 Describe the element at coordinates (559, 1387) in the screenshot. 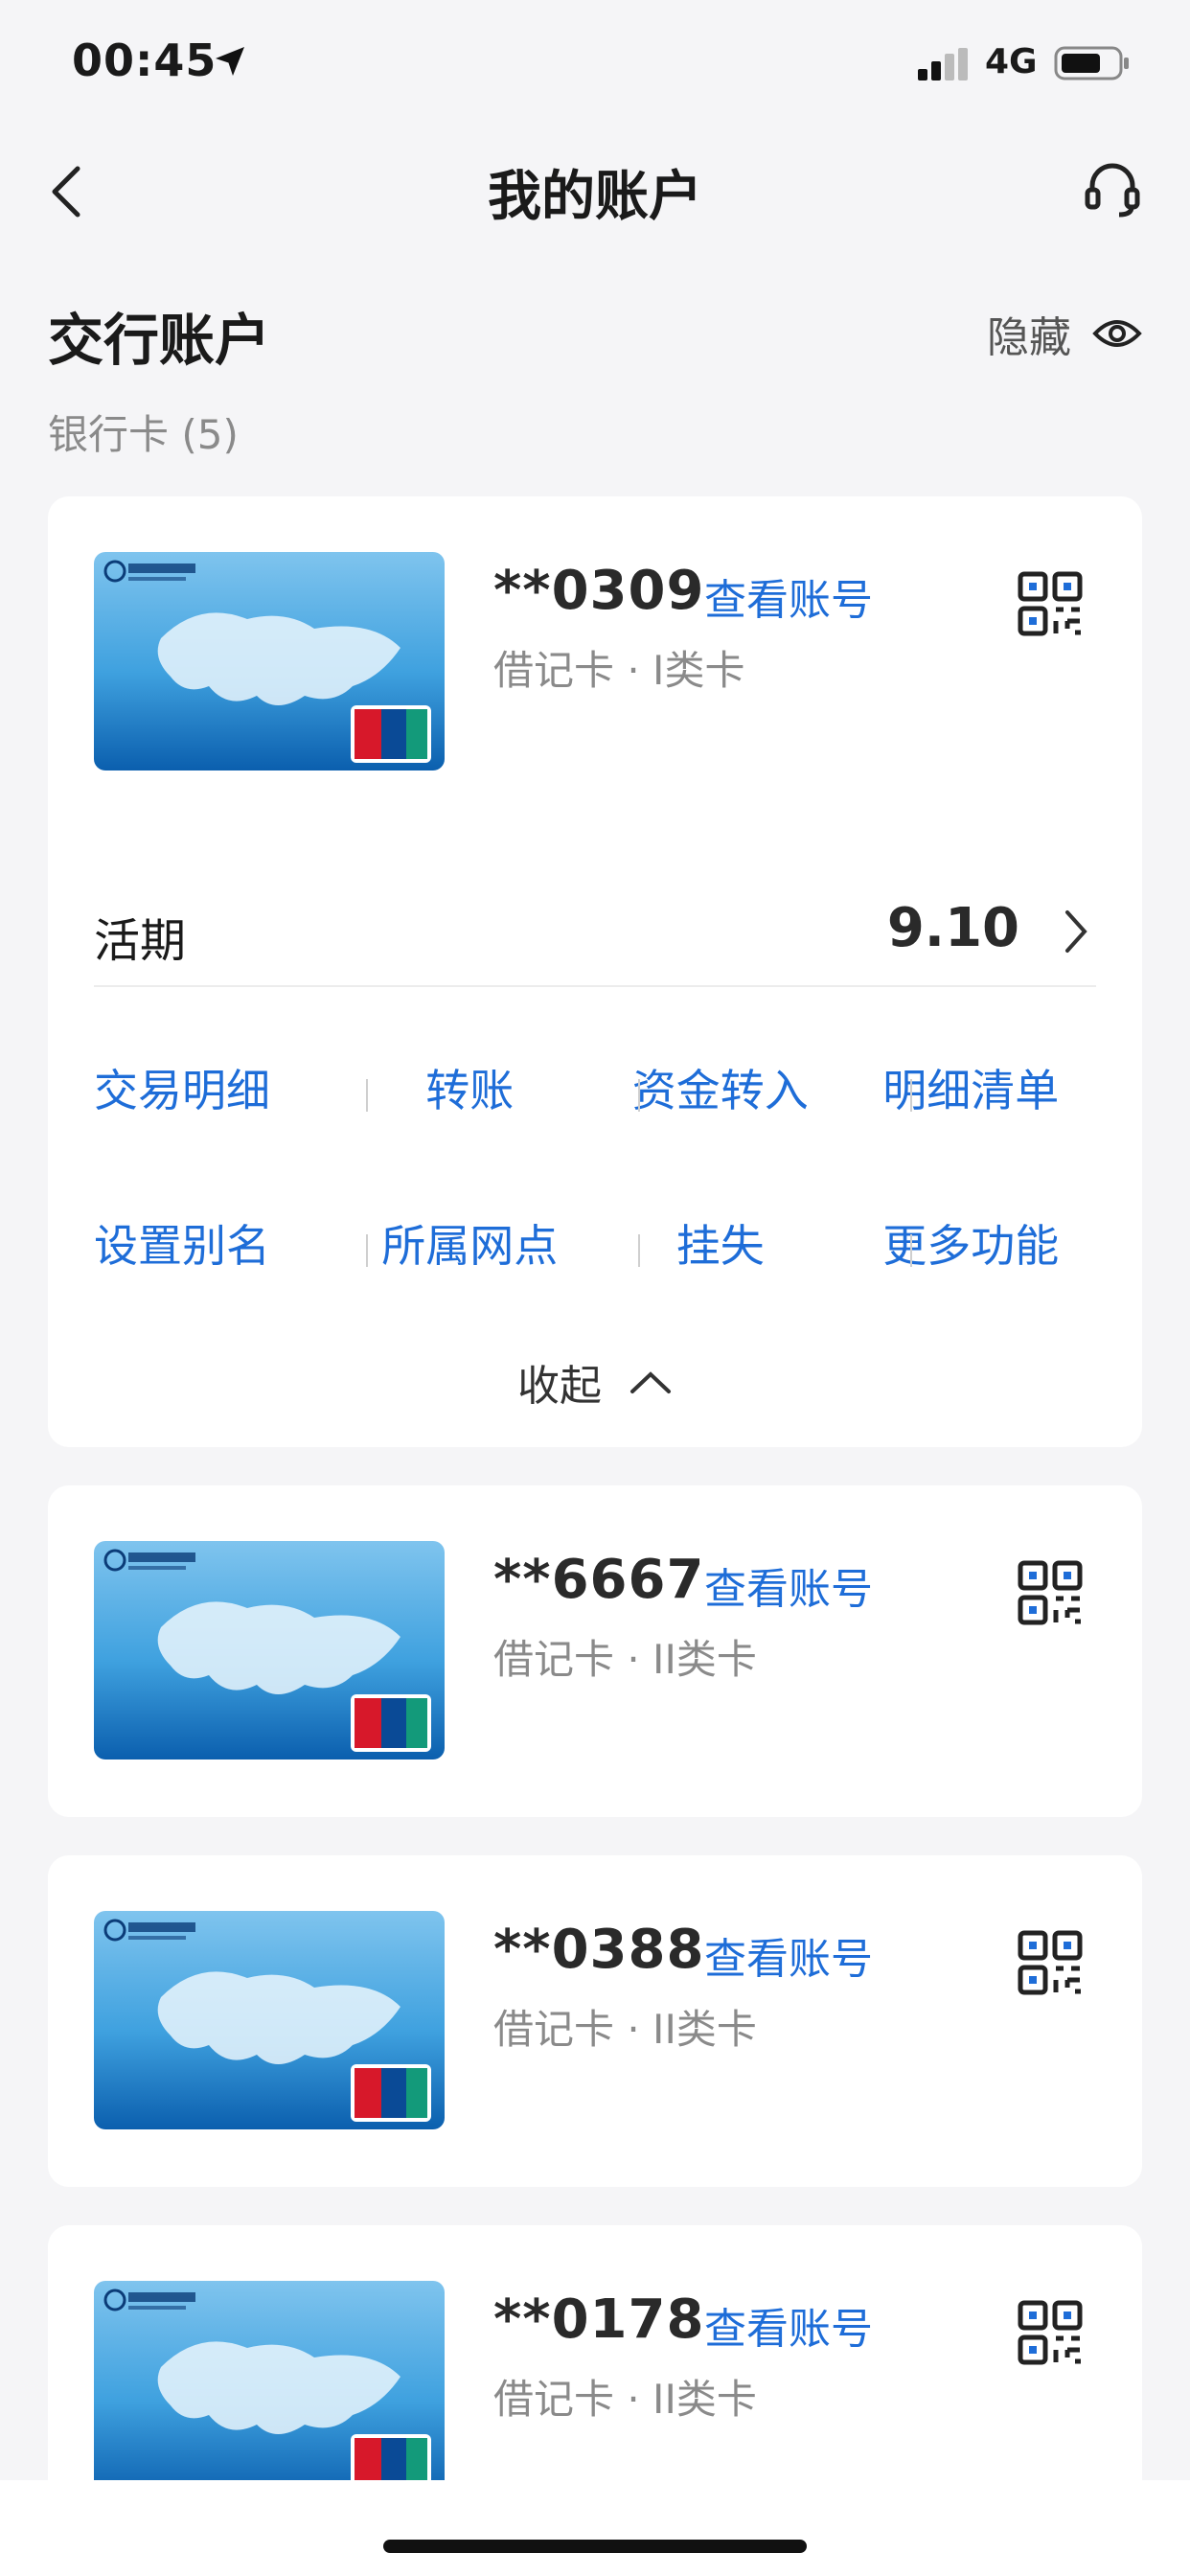

I see `collapse-label: 收起` at that location.